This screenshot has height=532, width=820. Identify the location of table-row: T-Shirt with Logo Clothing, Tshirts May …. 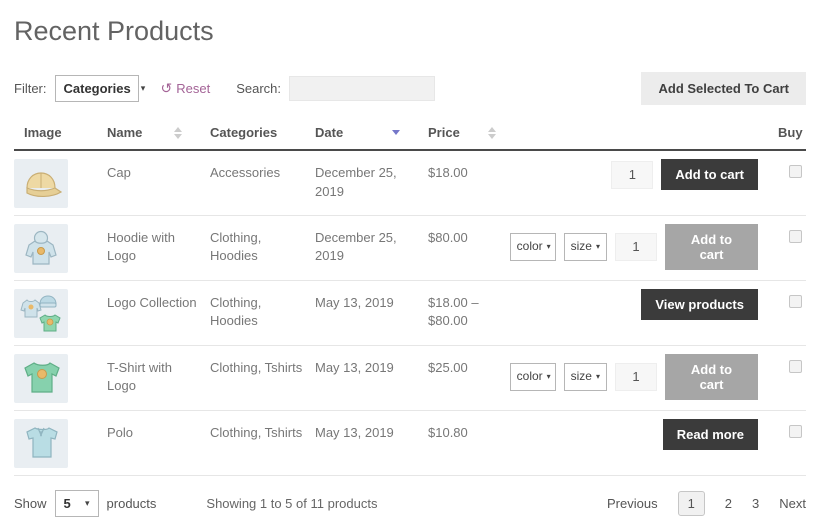
(410, 377).